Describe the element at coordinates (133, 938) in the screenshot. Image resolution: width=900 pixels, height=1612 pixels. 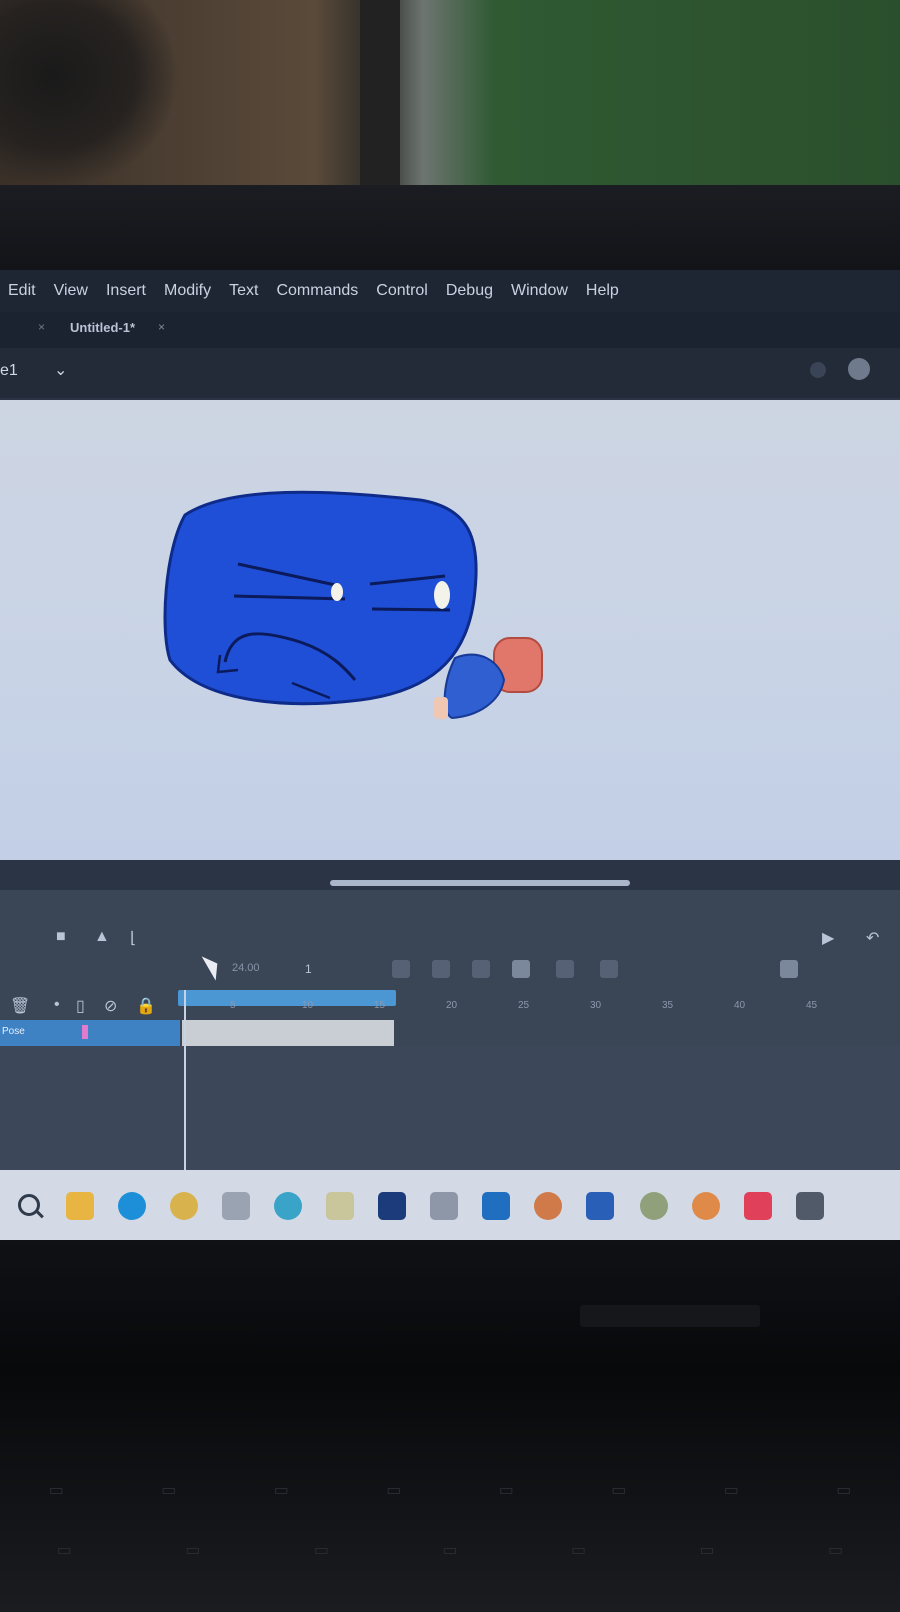
I see `graph-icon: ⌊` at that location.